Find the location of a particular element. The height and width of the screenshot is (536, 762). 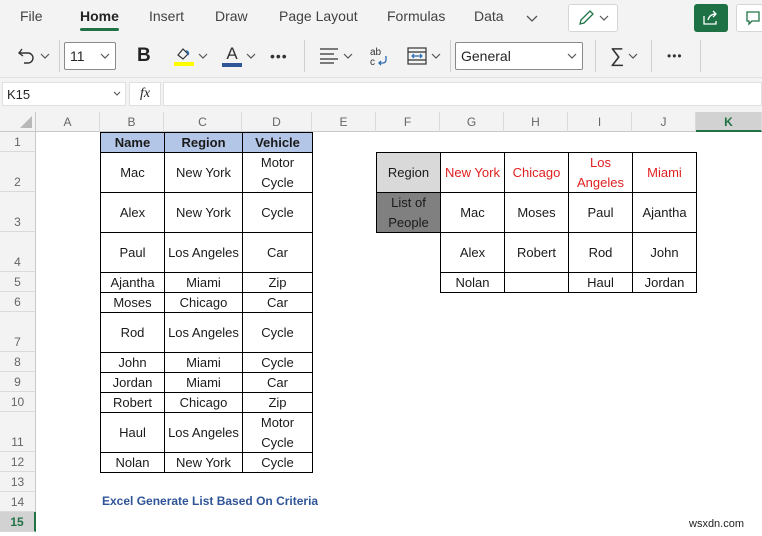

tab-file: File is located at coordinates (31, 16).